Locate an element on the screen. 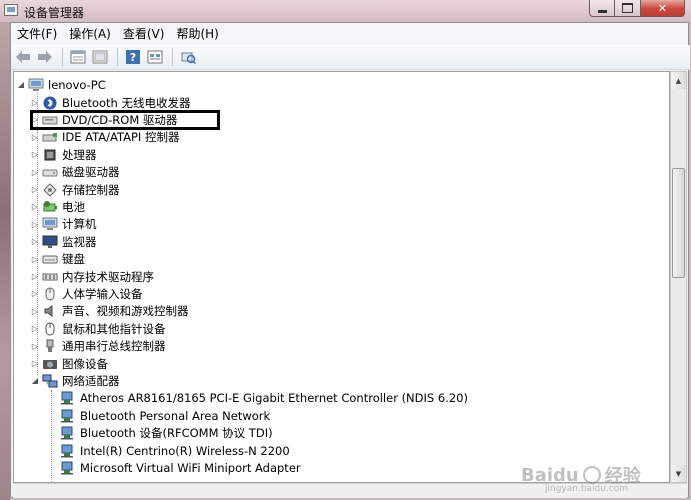 This screenshot has width=691, height=500. network-adapter-item: Intel(R) Centrino(R) Wireless-N 2200 is located at coordinates (174, 450).